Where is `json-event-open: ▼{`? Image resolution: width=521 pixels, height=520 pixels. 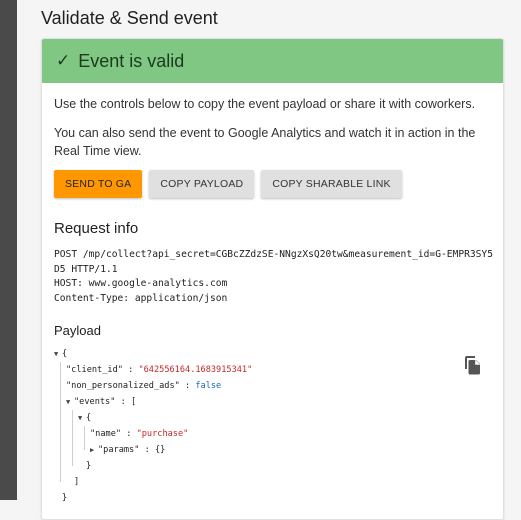
json-event-open: ▼{ is located at coordinates (254, 418).